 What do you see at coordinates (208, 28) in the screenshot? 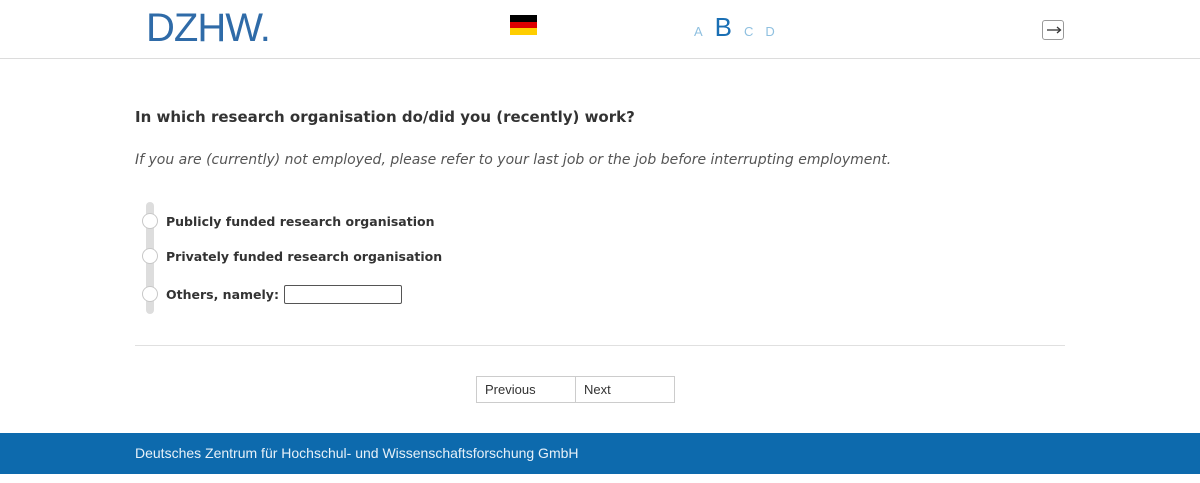
I see `dzhw-logo: DZHW.` at bounding box center [208, 28].